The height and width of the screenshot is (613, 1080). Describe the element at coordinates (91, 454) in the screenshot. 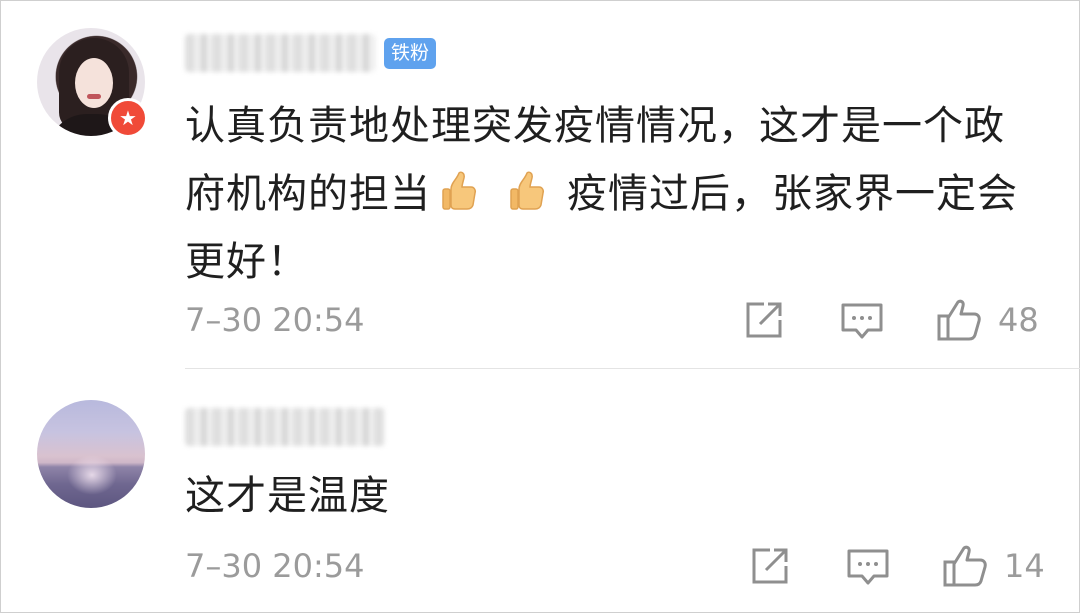

I see `avatar` at that location.